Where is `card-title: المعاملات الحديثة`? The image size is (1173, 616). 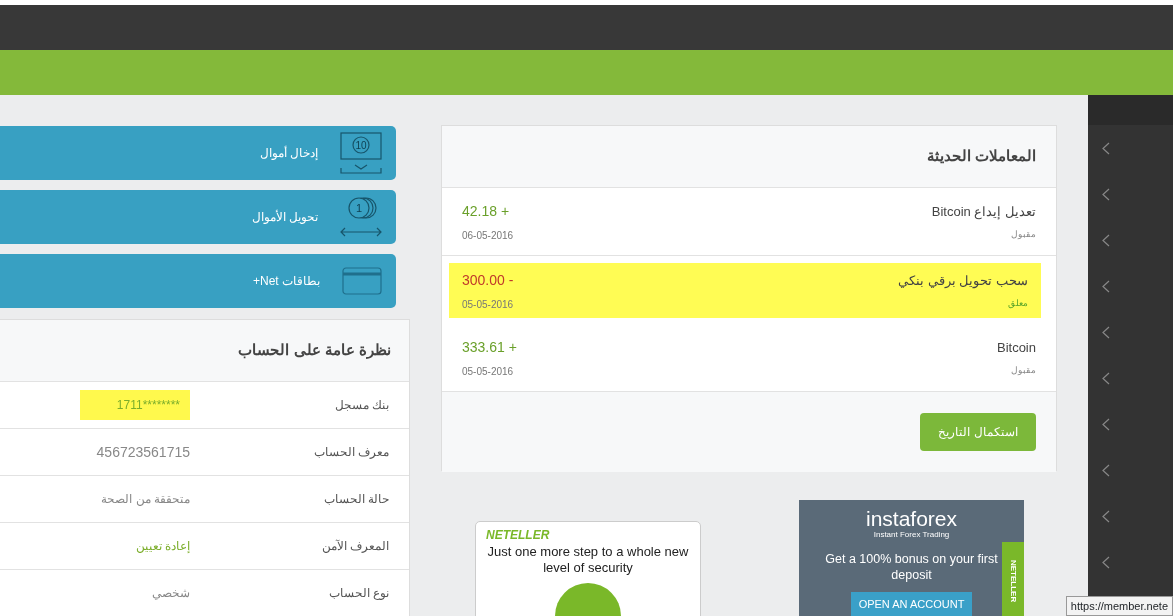
card-title: المعاملات الحديثة is located at coordinates (981, 156).